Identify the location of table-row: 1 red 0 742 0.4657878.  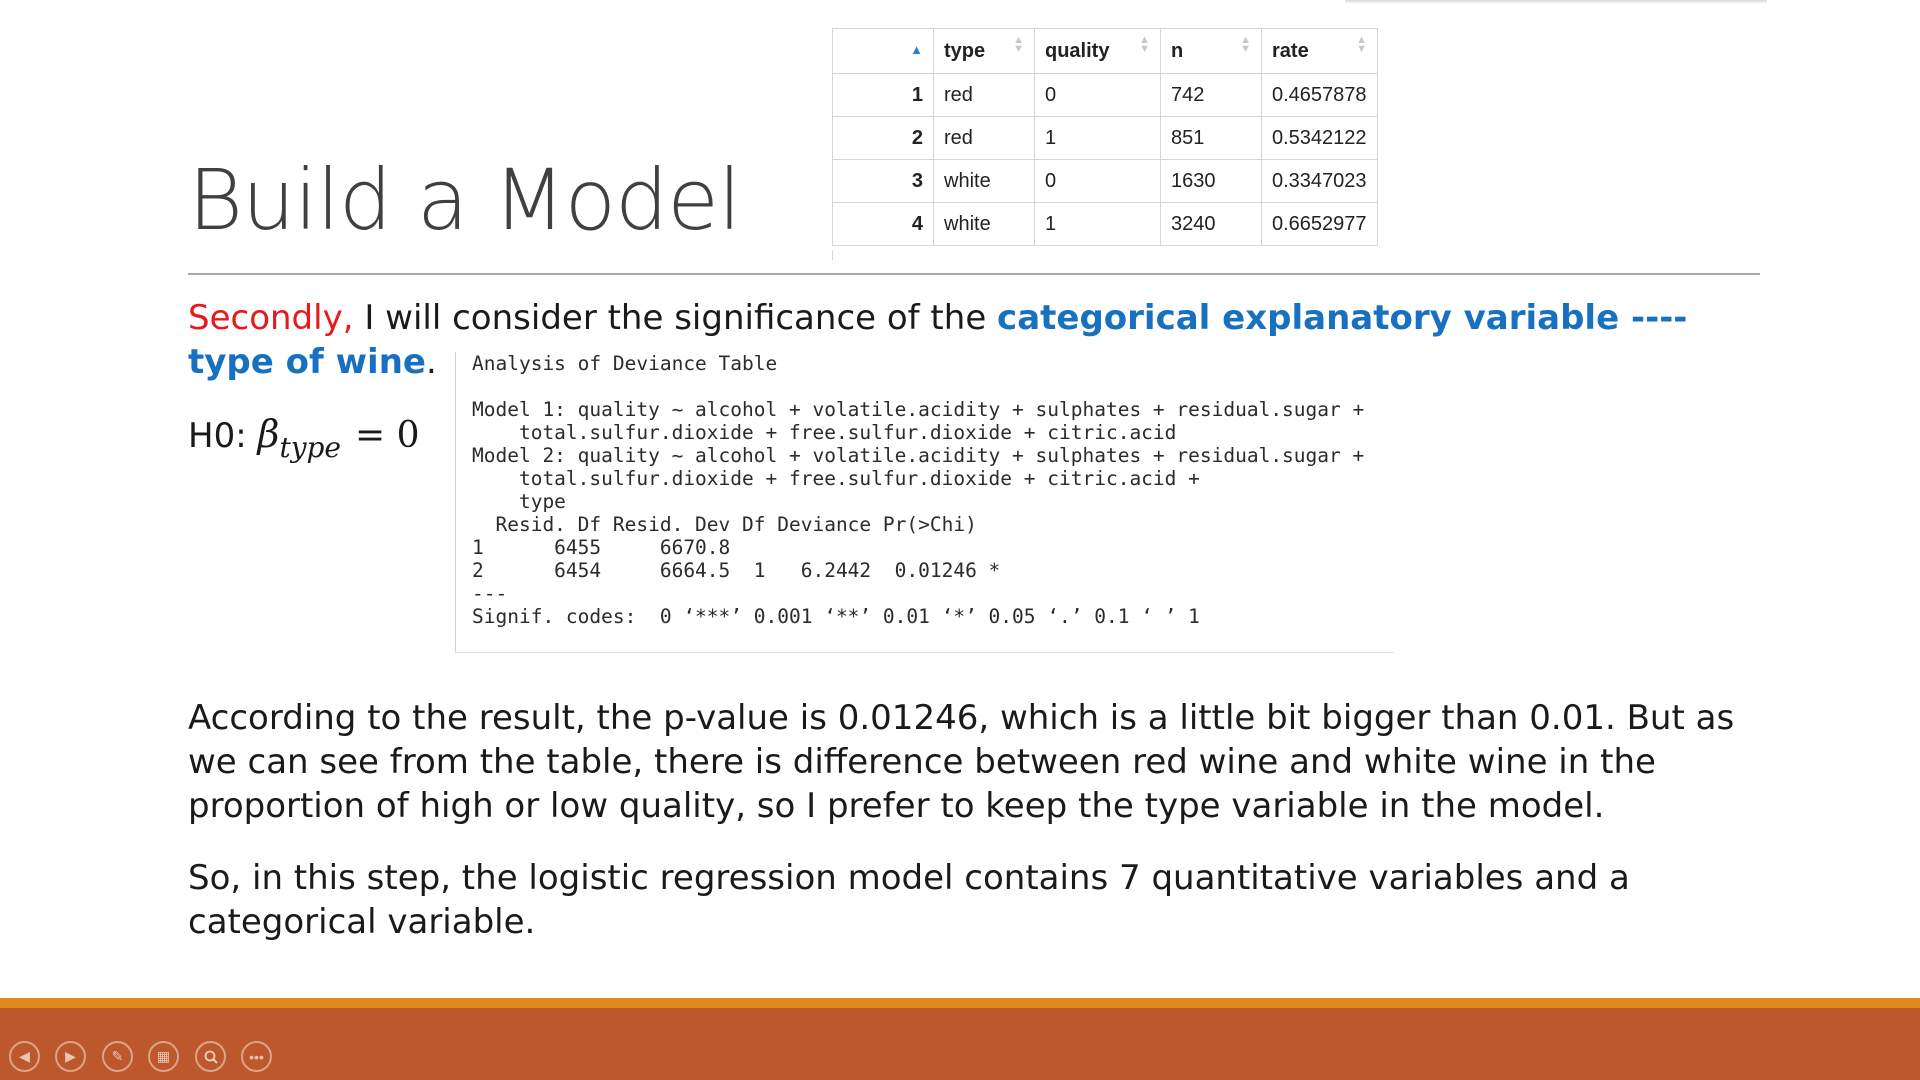
(1105, 95).